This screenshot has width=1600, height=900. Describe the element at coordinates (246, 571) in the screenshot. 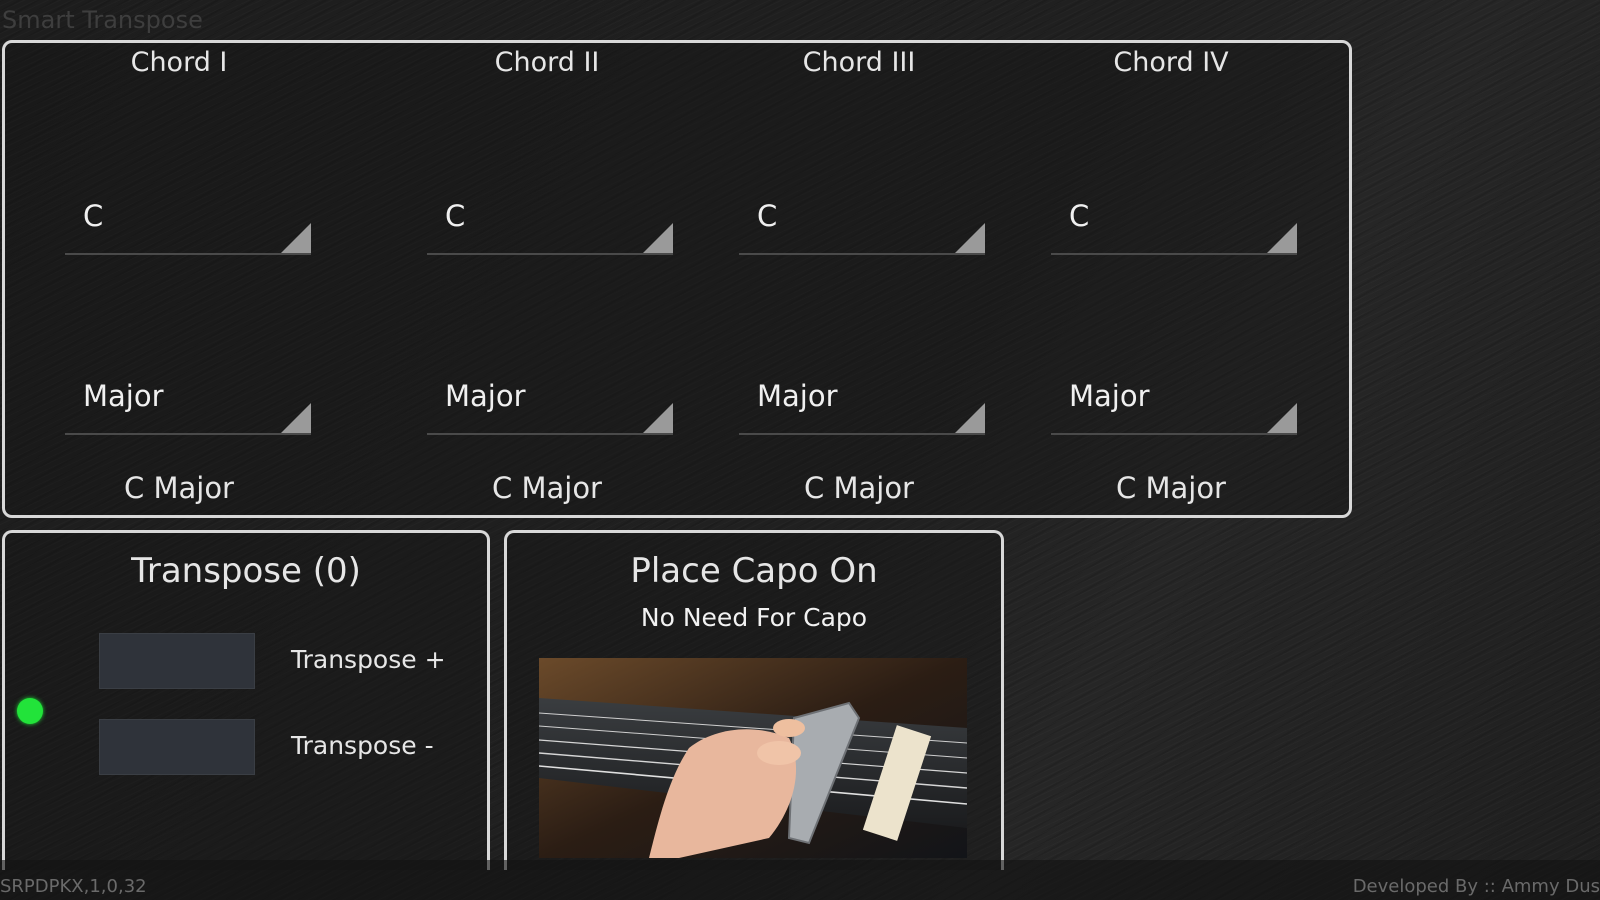

I see `transpose-title: Transpose (0)` at that location.